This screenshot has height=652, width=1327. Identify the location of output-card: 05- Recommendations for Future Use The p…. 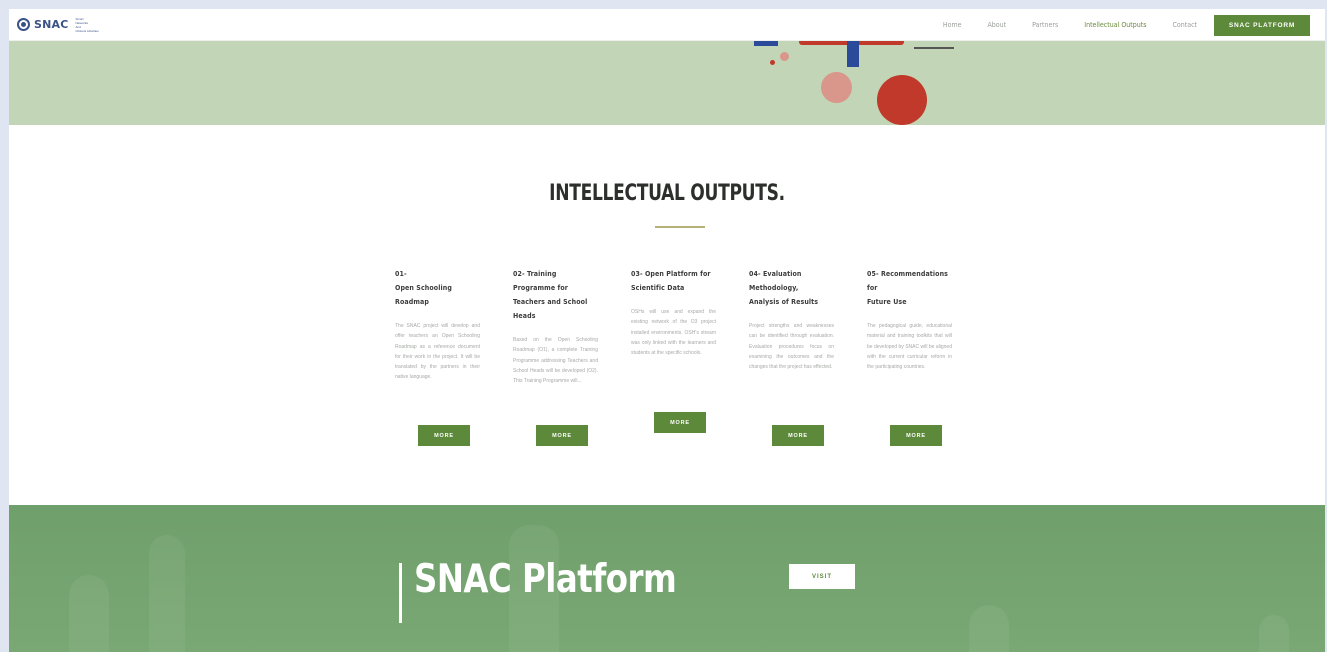
(909, 319).